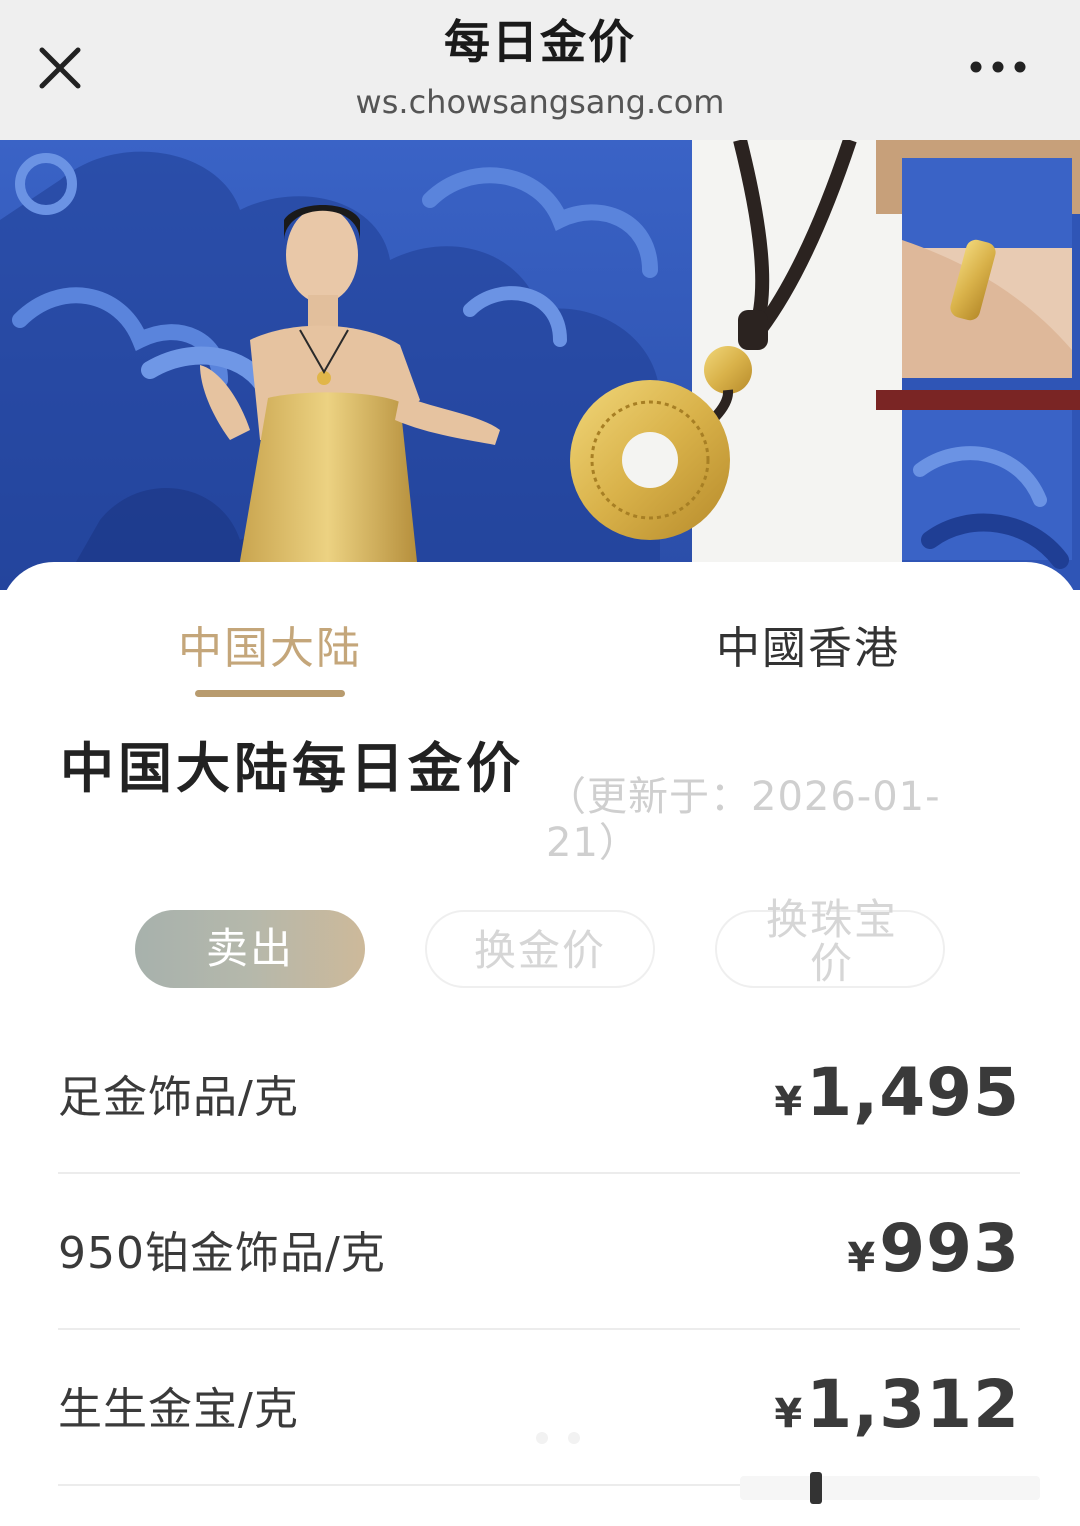 The image size is (1080, 1526). What do you see at coordinates (913, 1092) in the screenshot?
I see `price-amount: 1,495` at bounding box center [913, 1092].